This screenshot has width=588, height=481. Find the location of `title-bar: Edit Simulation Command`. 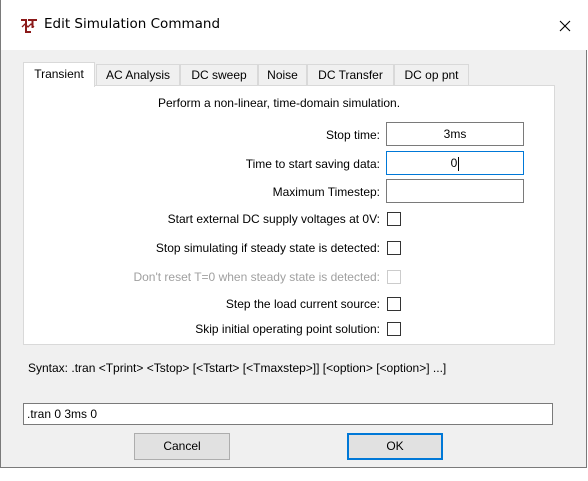

title-bar: Edit Simulation Command is located at coordinates (294, 25).